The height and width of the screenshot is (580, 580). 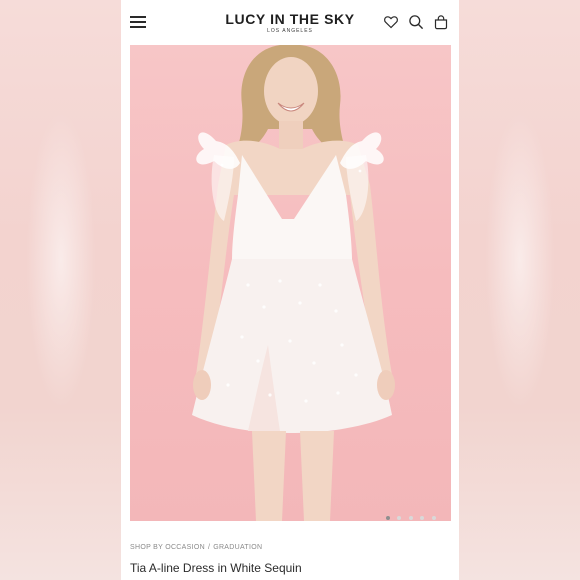 What do you see at coordinates (237, 547) in the screenshot?
I see `breadcrumb-item-graduation: GRADUATION` at bounding box center [237, 547].